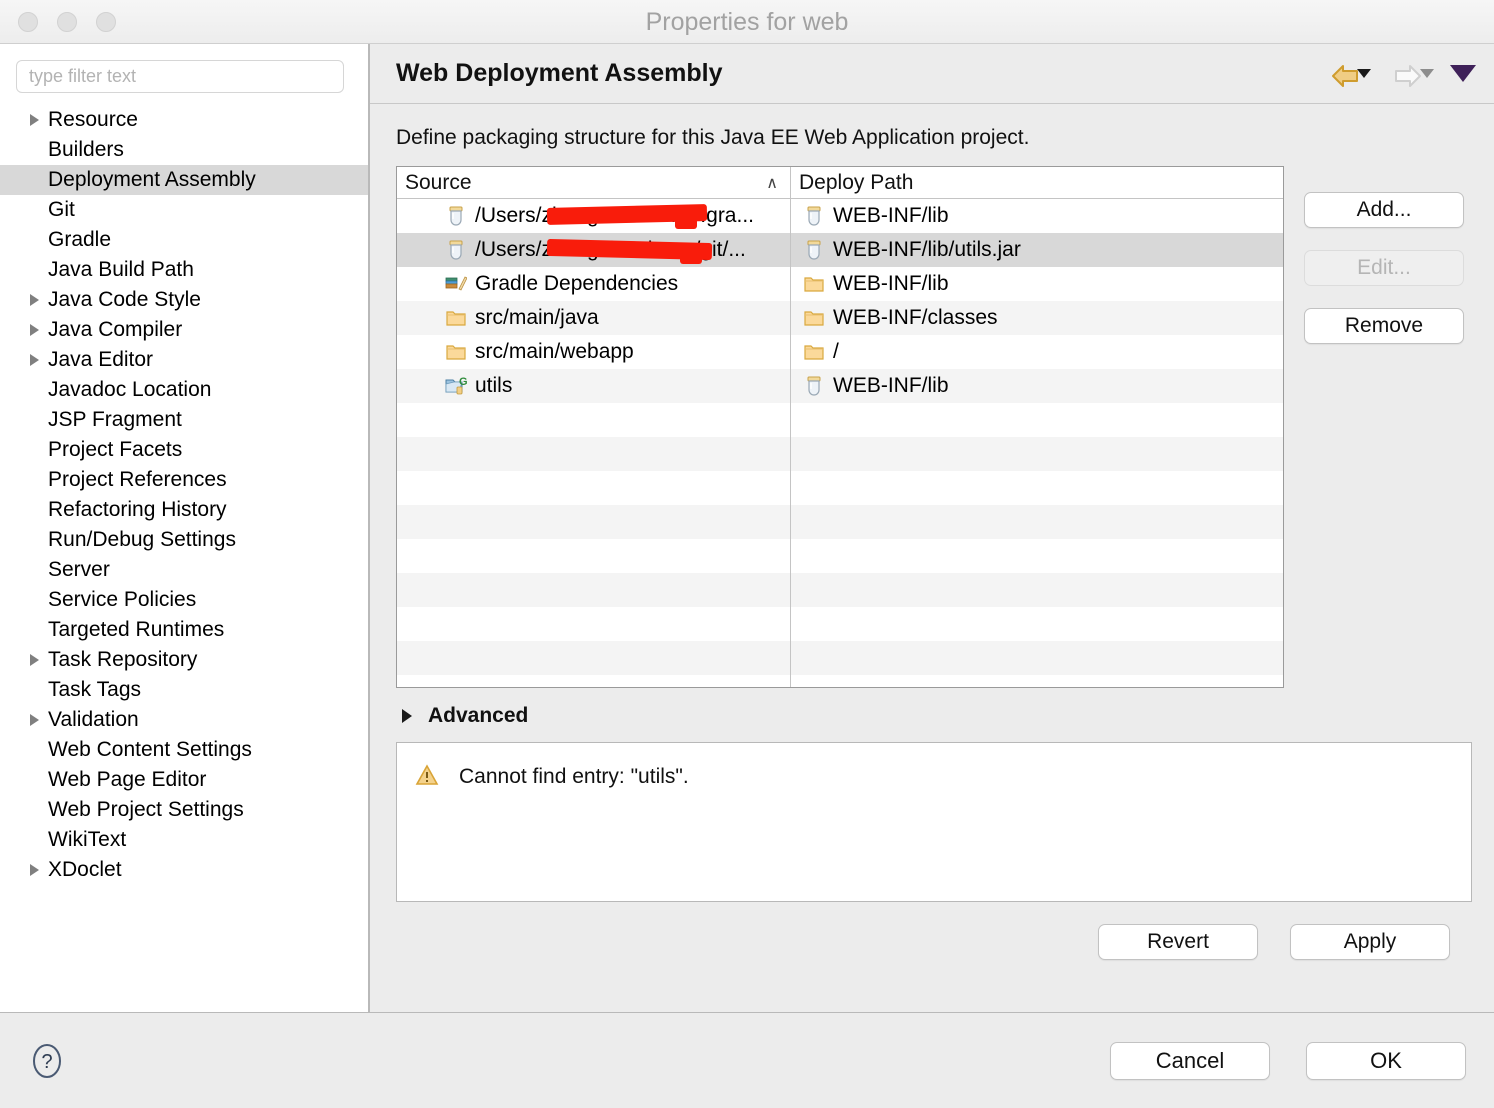  Describe the element at coordinates (836, 351) in the screenshot. I see `cell-deploy-path-text: /` at that location.